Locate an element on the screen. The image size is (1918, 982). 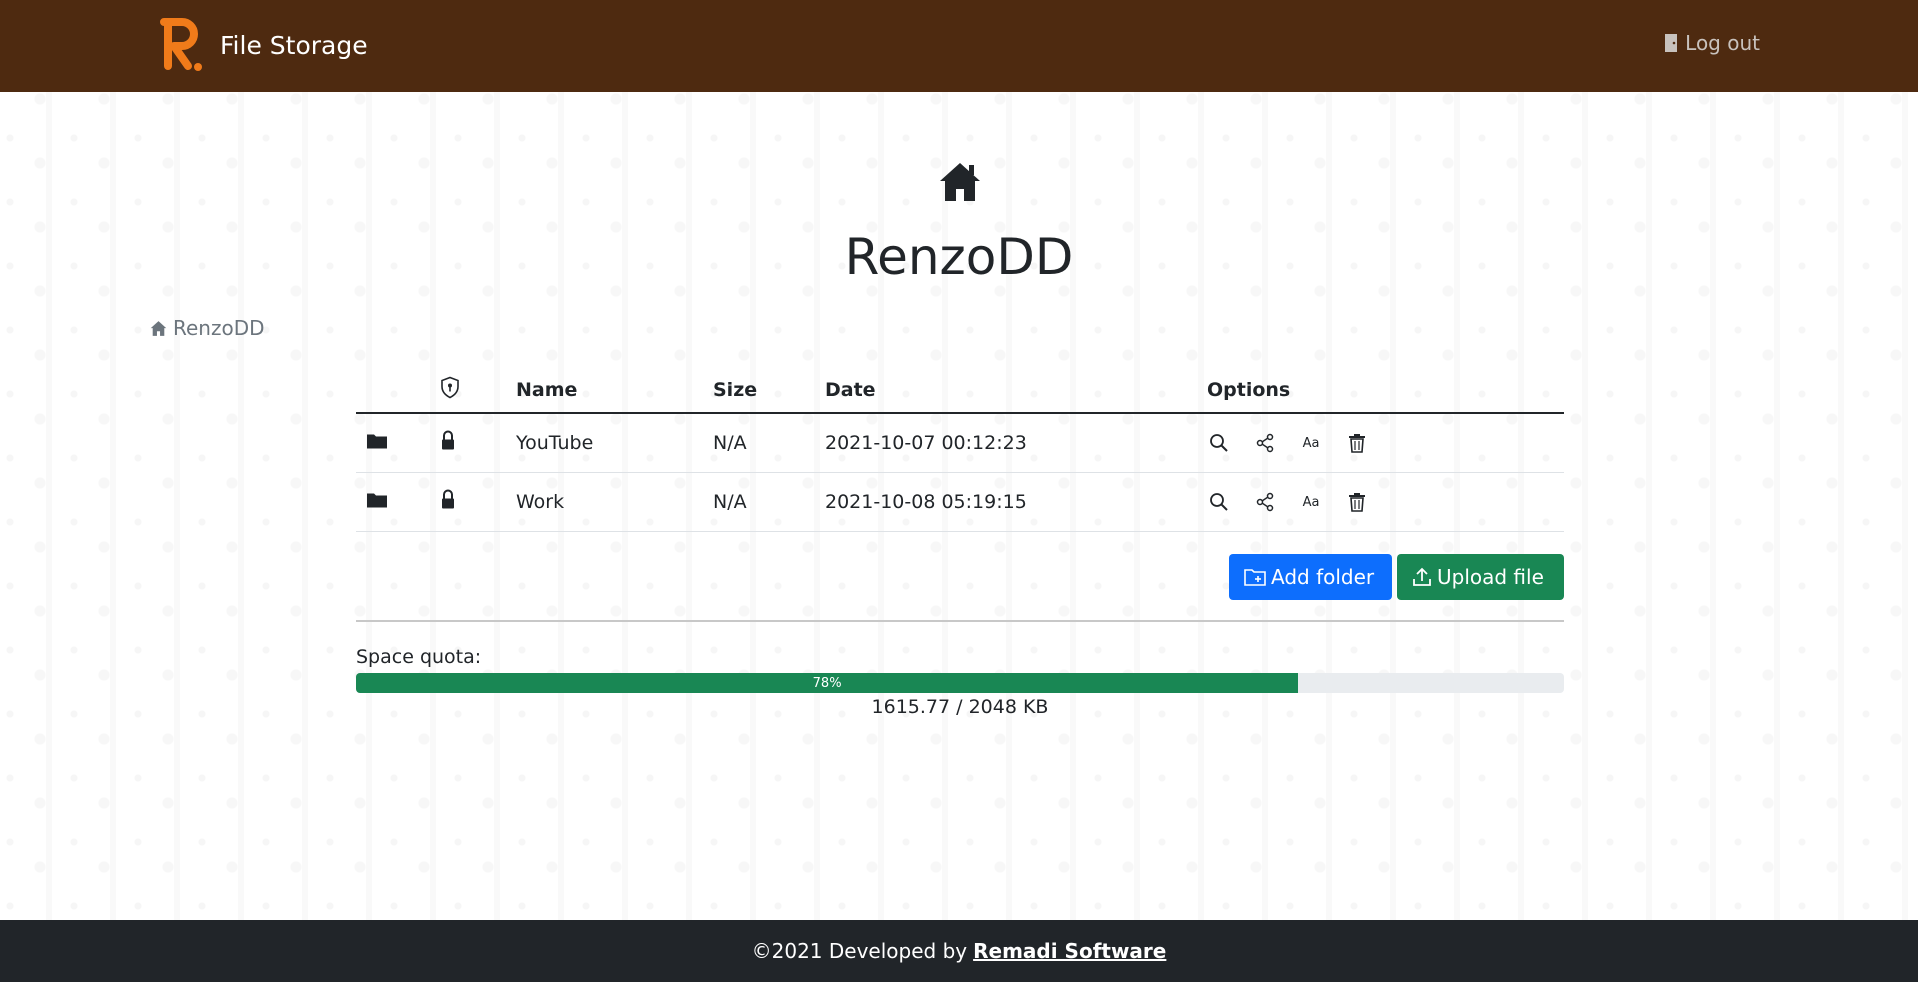
header-options: Options is located at coordinates (1249, 390).